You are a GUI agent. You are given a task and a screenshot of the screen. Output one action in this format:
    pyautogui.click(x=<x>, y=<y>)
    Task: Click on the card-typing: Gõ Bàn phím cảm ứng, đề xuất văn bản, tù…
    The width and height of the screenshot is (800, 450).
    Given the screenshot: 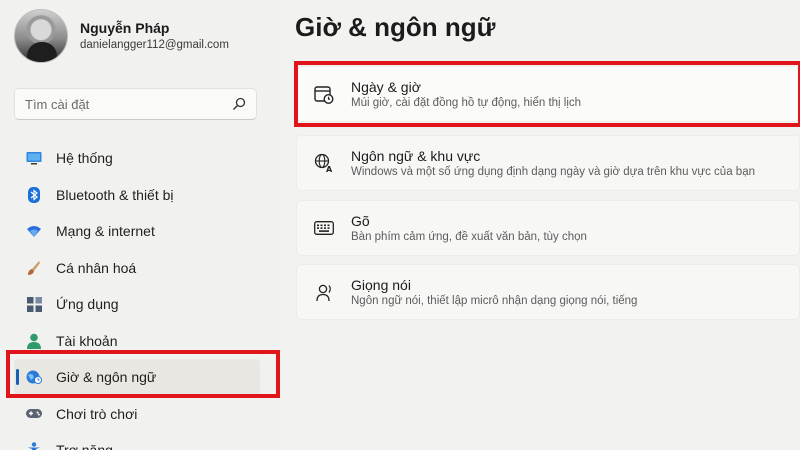 What is the action you would take?
    pyautogui.click(x=548, y=228)
    